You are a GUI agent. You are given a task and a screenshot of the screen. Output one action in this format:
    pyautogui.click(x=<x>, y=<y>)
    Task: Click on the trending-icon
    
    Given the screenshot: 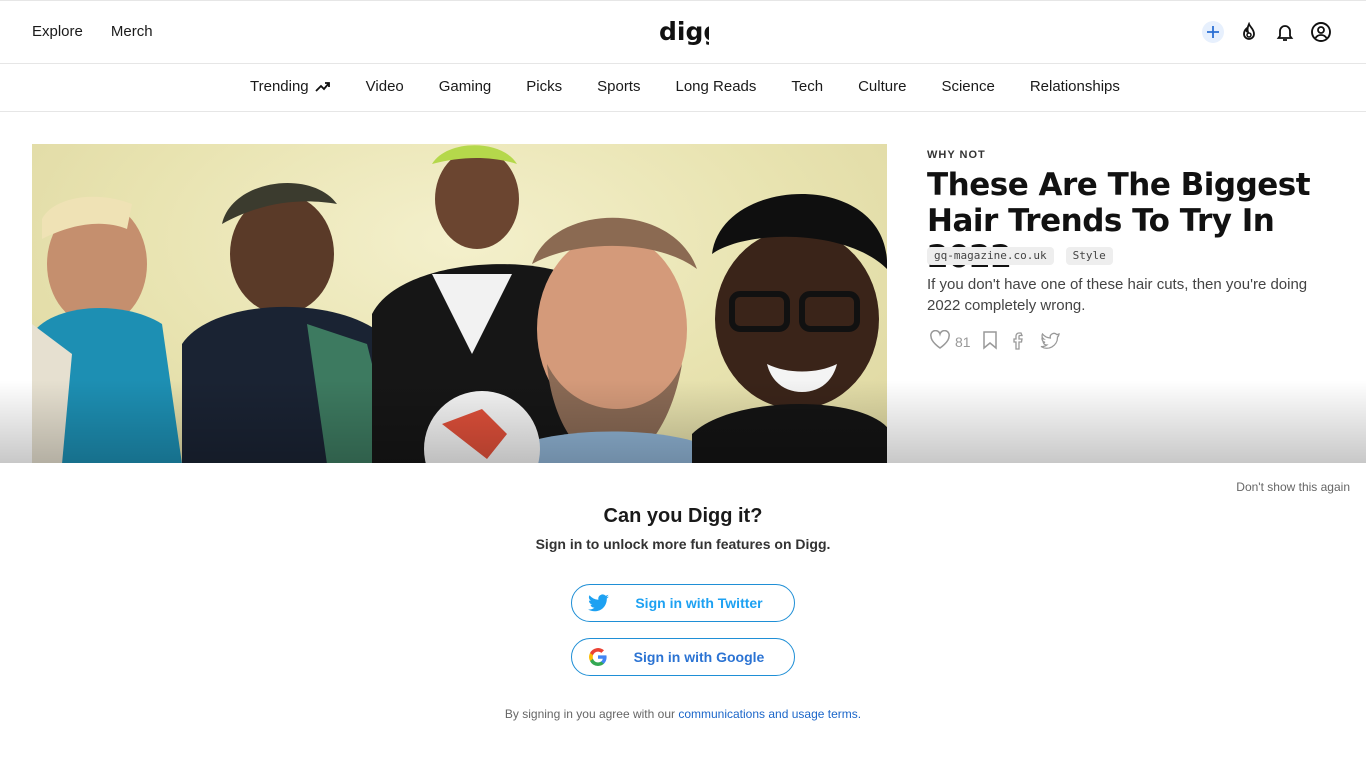 What is the action you would take?
    pyautogui.click(x=322, y=86)
    